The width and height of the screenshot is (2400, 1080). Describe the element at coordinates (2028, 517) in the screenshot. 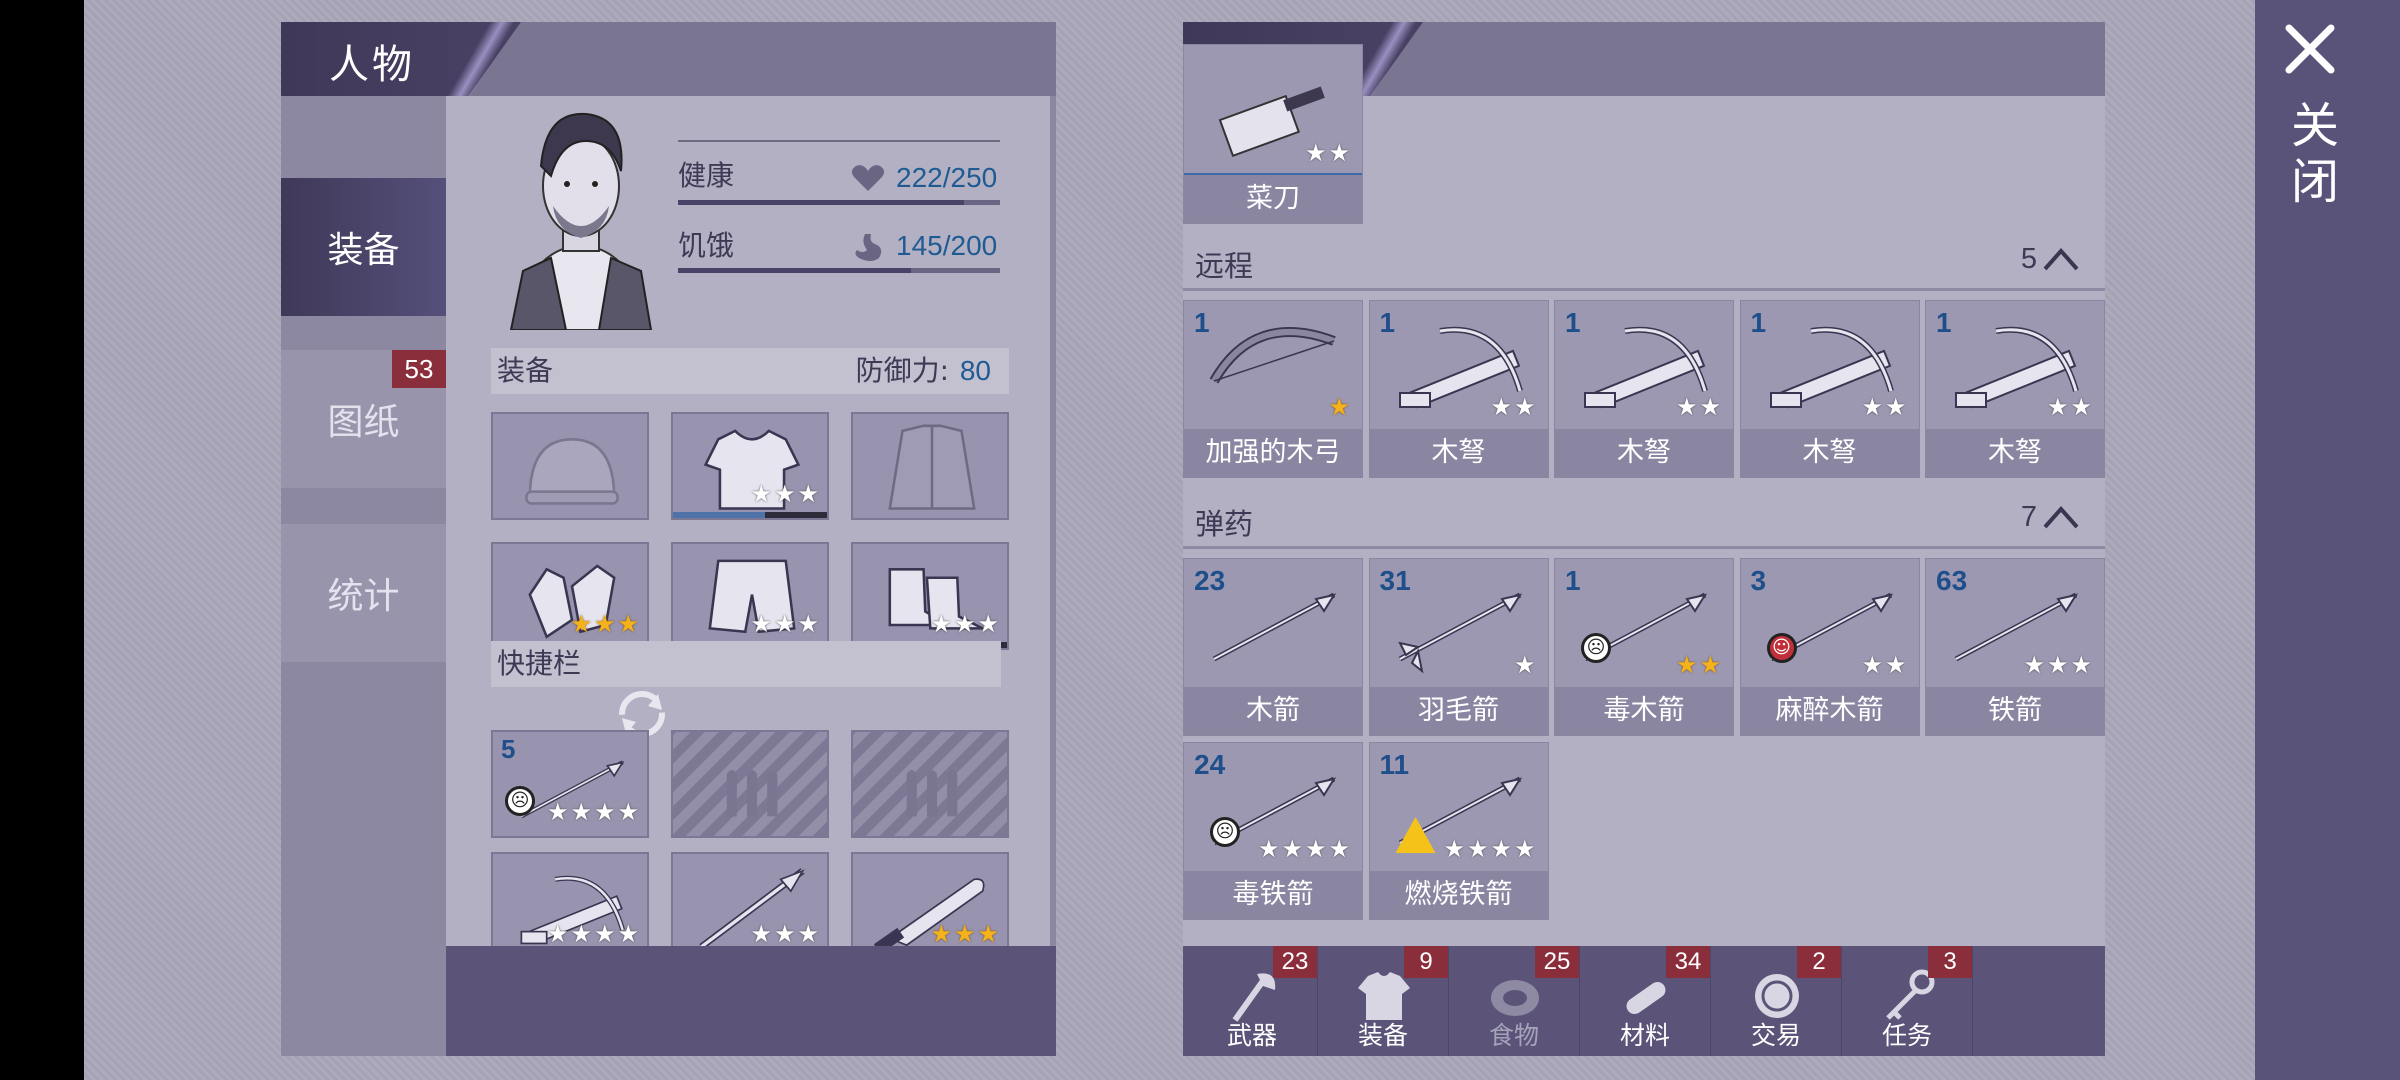

I see `category-count: 7` at that location.